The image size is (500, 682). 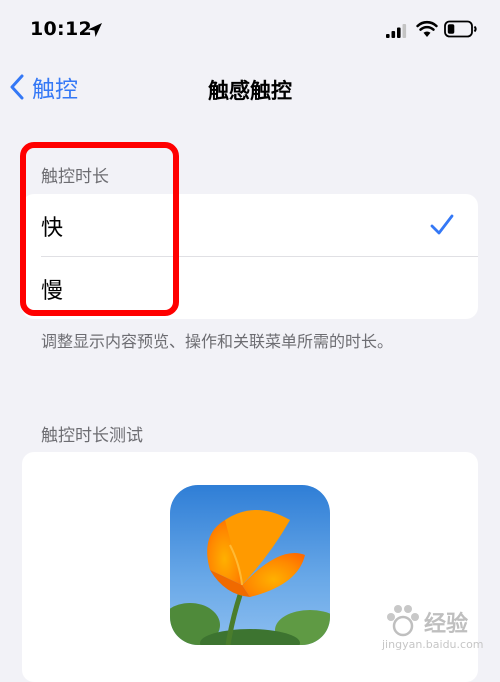 I want to click on preview-image, so click(x=250, y=565).